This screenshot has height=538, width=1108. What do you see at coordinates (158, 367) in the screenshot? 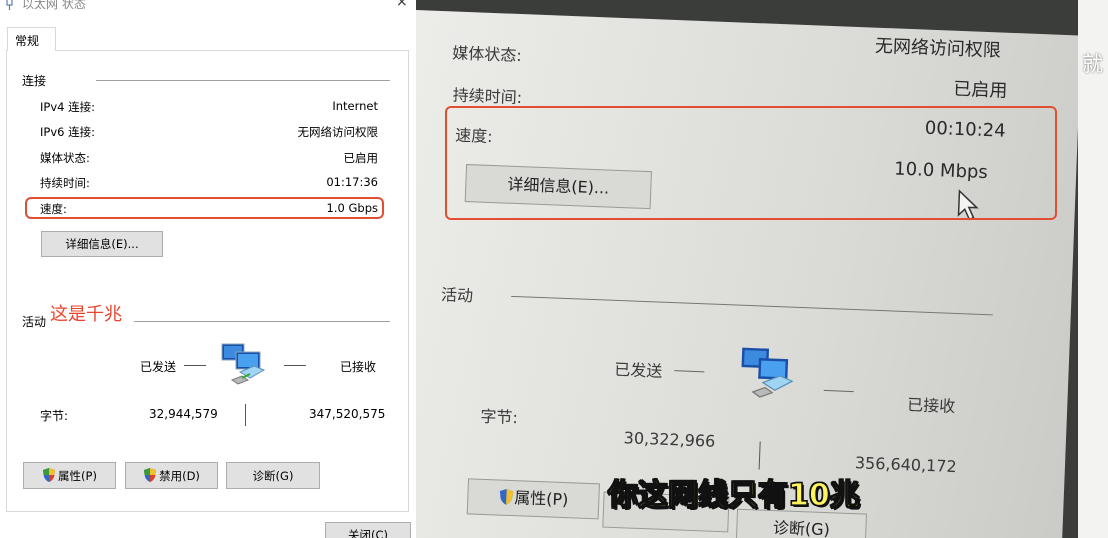
I see `sent-label: 已发送` at bounding box center [158, 367].